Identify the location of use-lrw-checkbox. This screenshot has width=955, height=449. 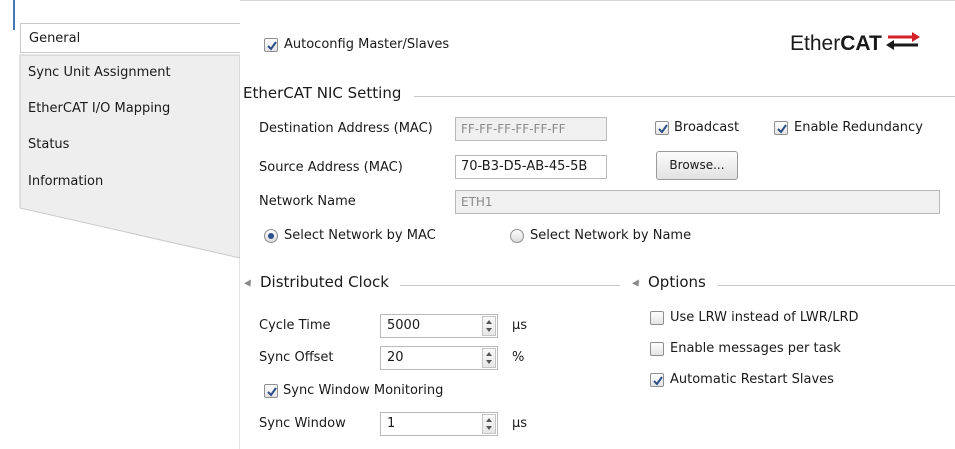
(657, 318).